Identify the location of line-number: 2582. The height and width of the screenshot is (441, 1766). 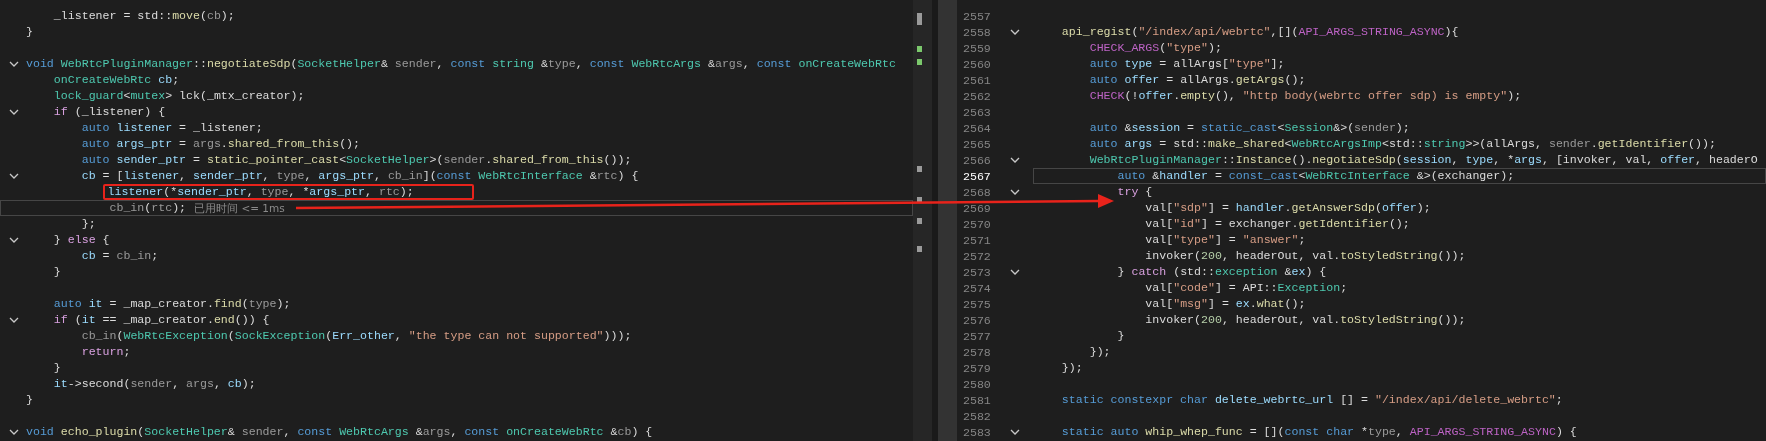
(977, 416).